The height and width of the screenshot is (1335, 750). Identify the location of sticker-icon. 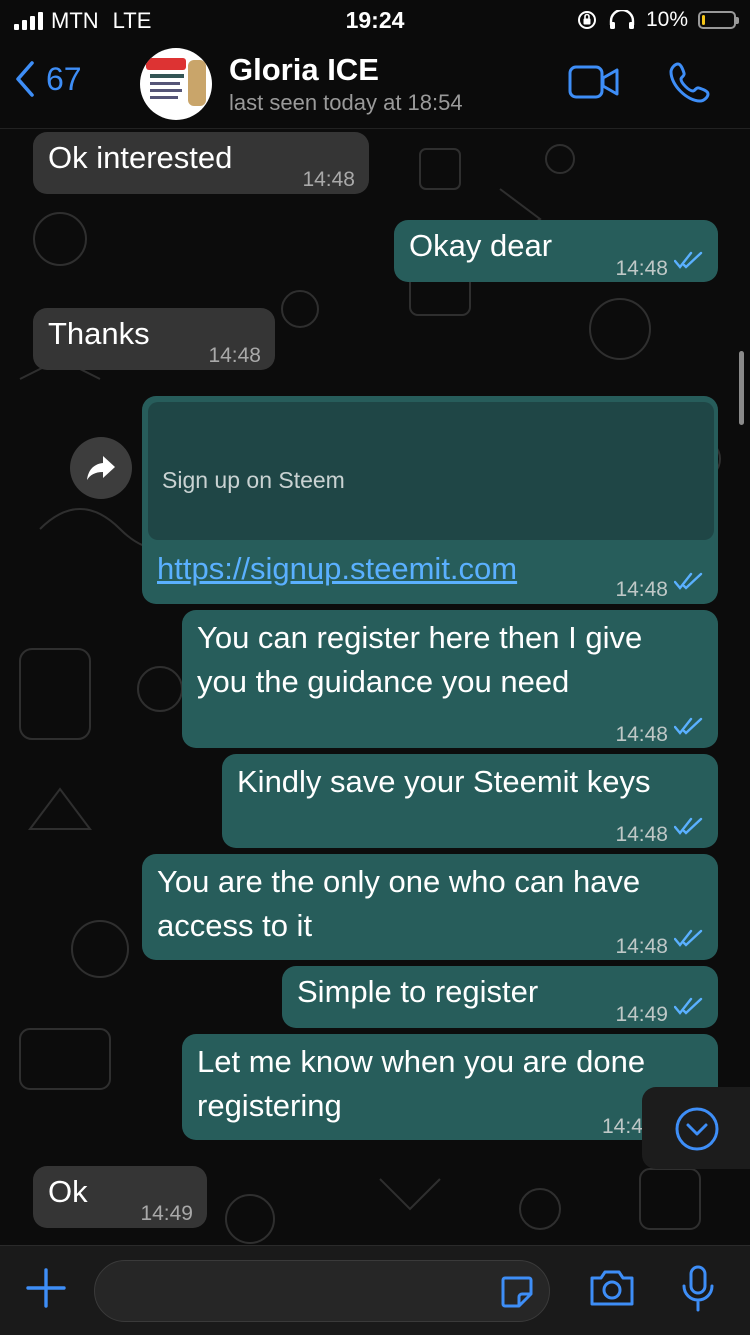
(517, 1292).